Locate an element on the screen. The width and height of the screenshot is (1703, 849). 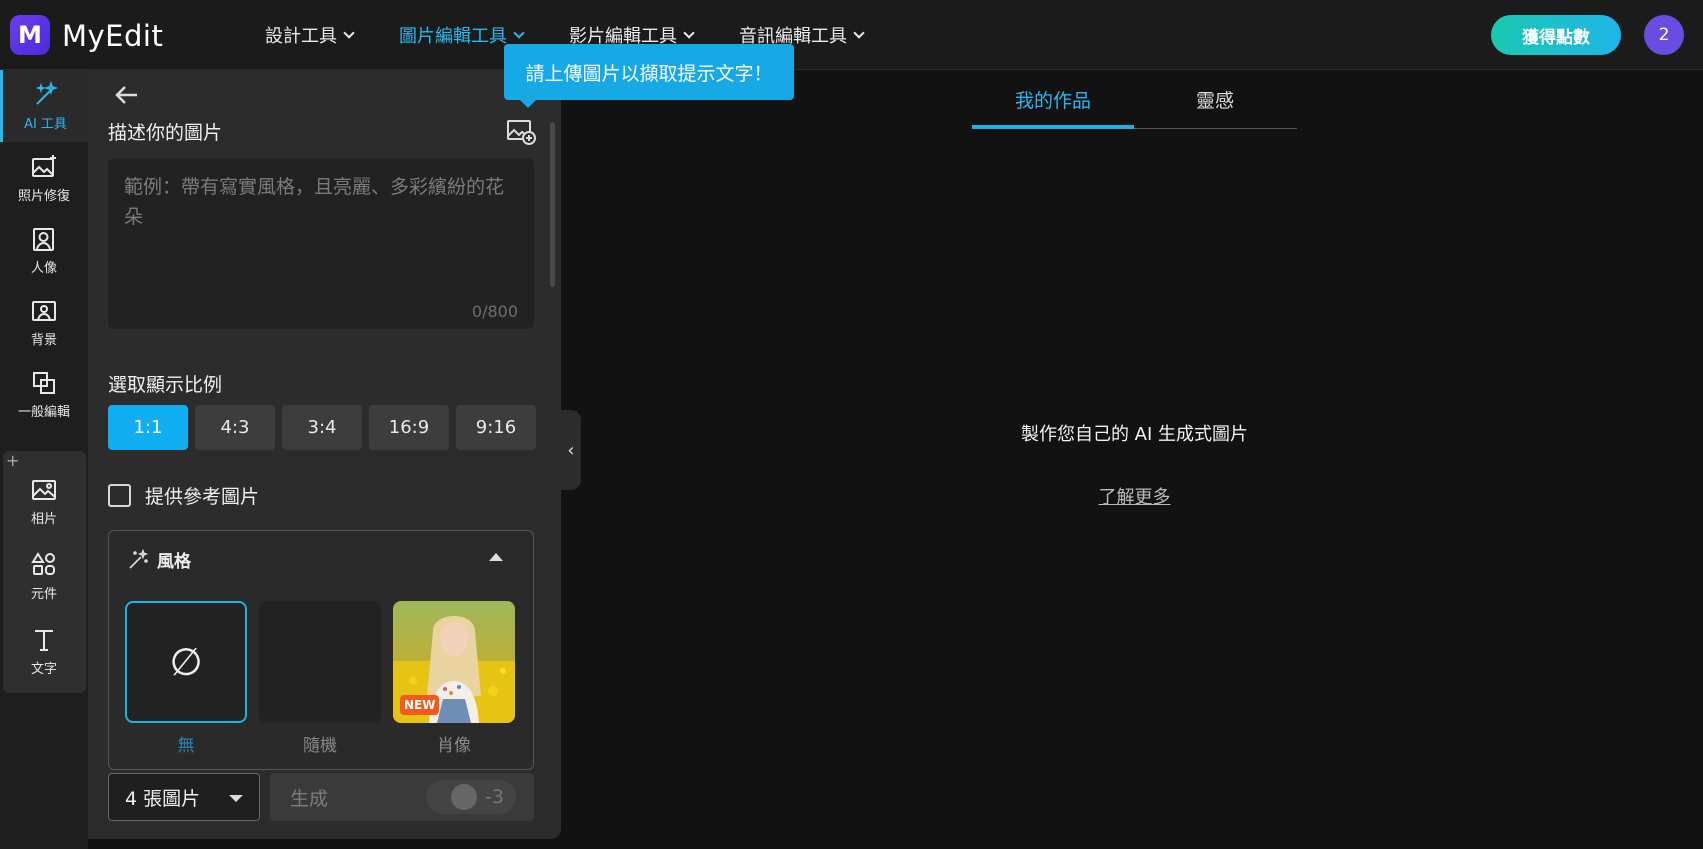
caret-up-icon is located at coordinates (496, 557).